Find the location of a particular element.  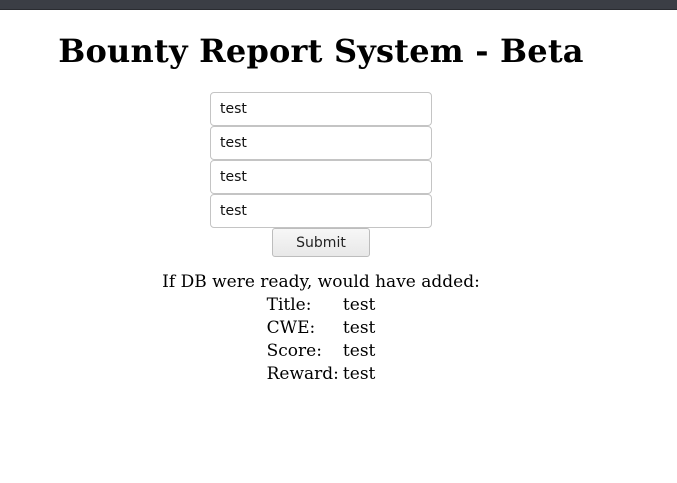

browser-top-bar is located at coordinates (338, 5).